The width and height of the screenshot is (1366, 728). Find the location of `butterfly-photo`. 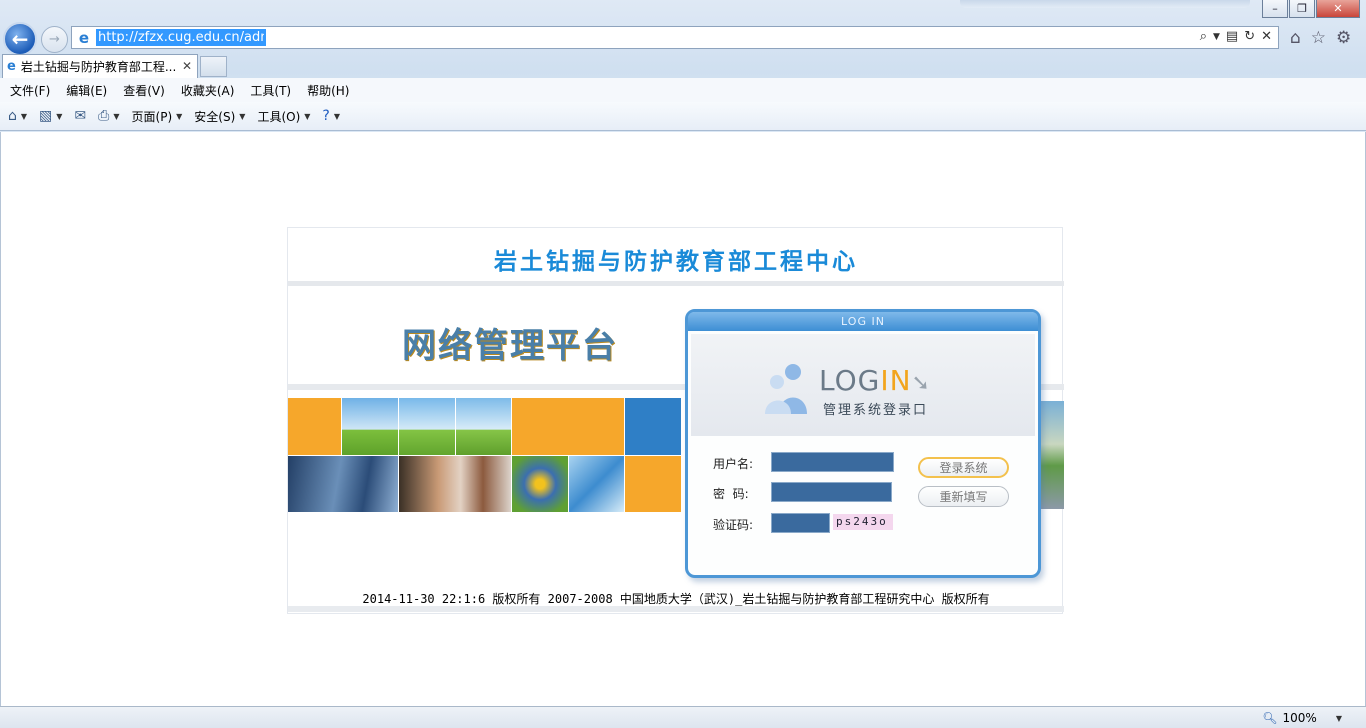

butterfly-photo is located at coordinates (540, 484).